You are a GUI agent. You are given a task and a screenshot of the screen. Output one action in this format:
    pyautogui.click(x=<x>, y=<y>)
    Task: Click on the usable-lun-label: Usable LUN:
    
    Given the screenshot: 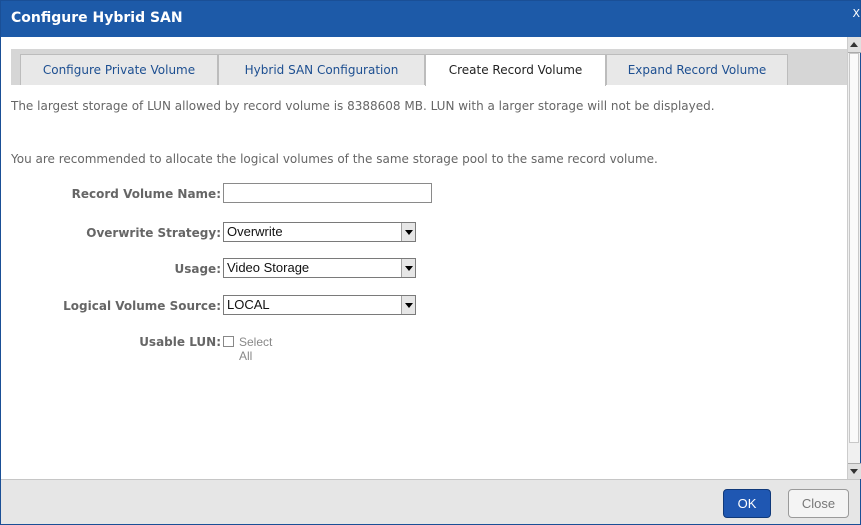 What is the action you would take?
    pyautogui.click(x=180, y=342)
    